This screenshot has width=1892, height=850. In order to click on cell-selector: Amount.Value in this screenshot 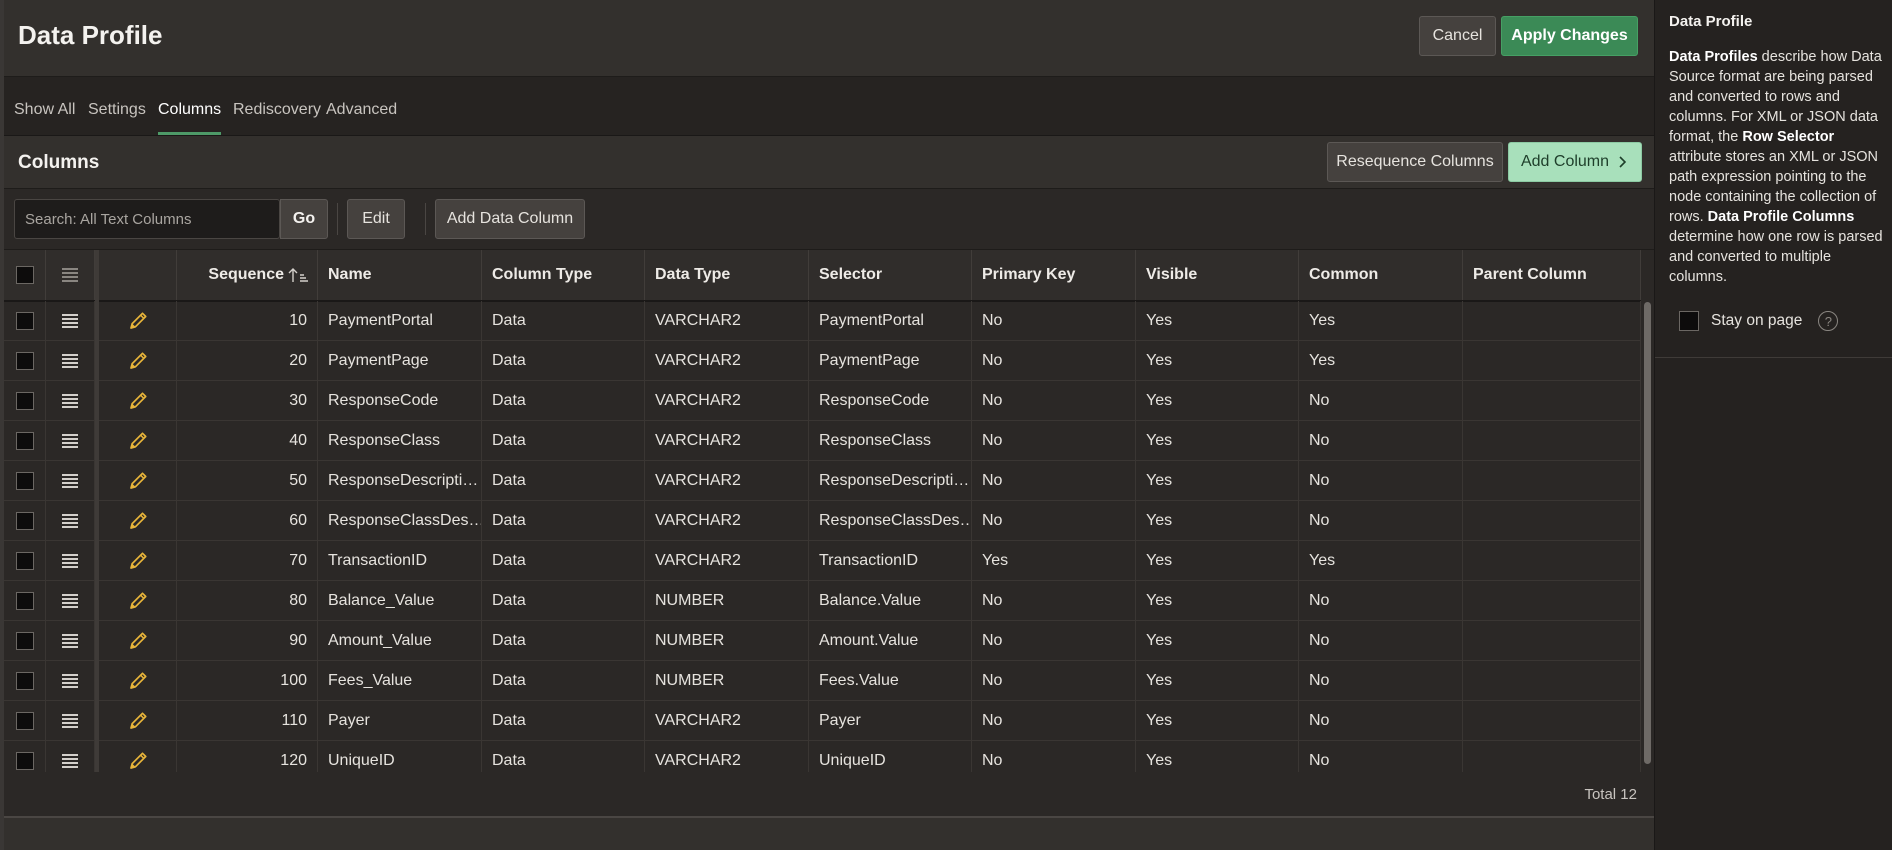, I will do `click(890, 640)`.